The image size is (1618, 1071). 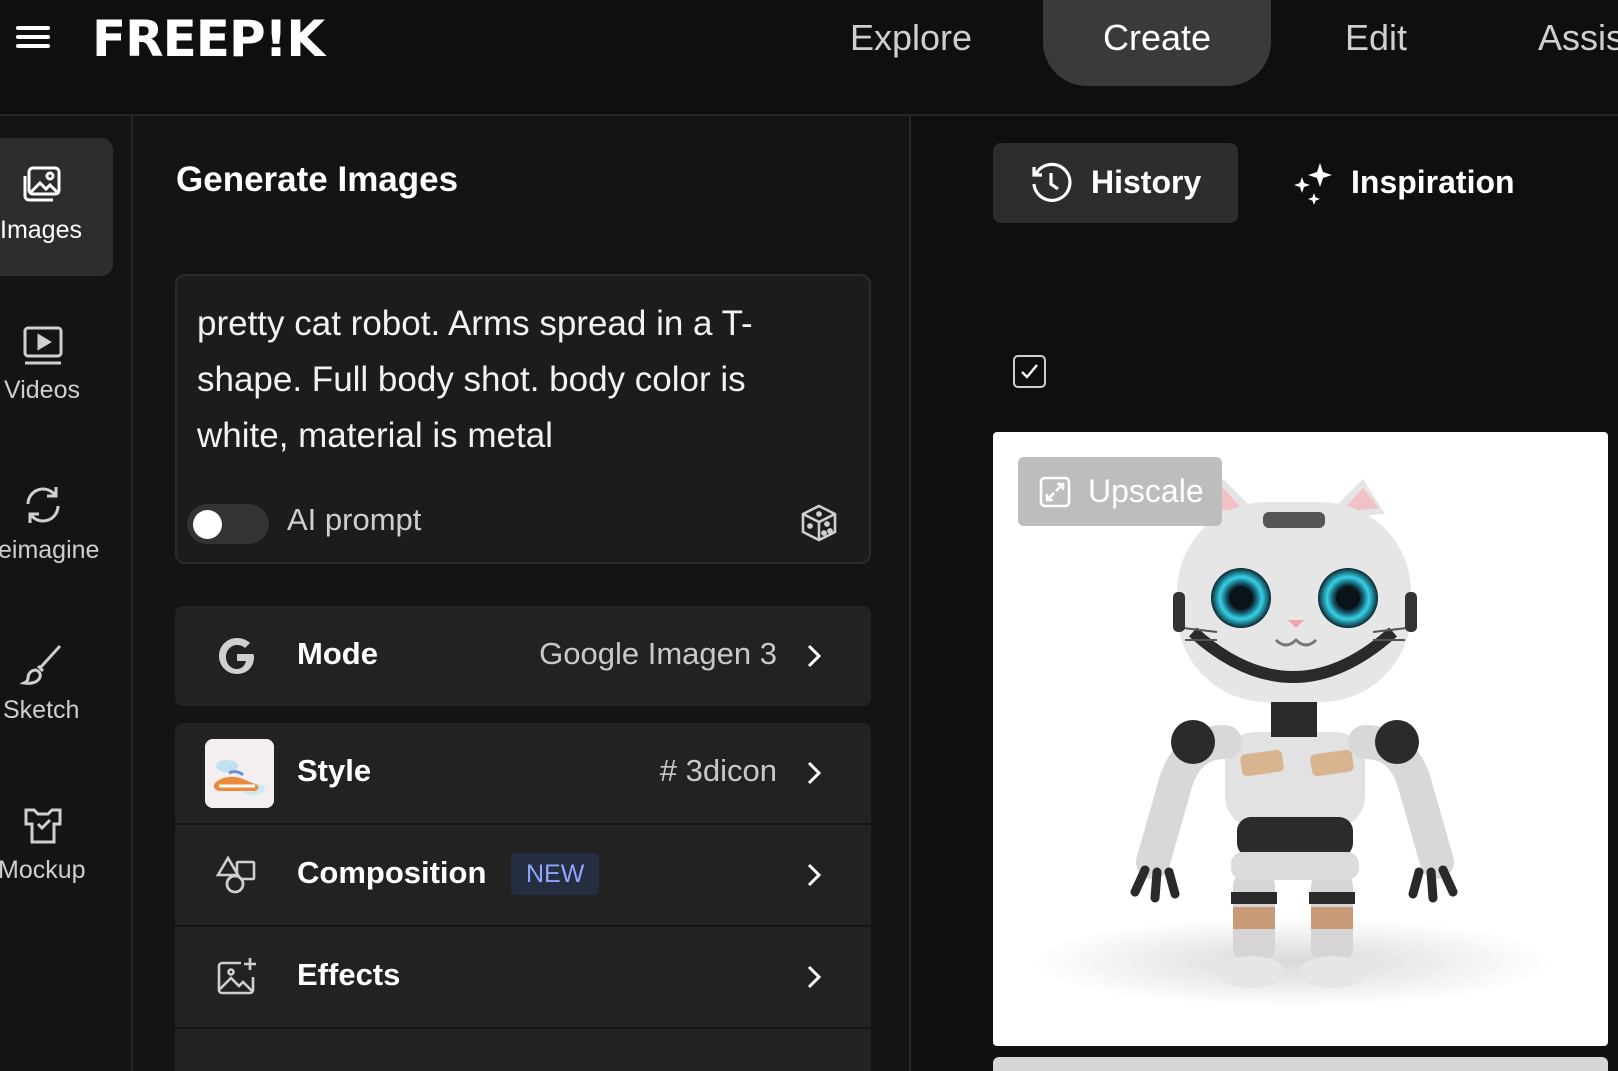 What do you see at coordinates (1300, 1064) in the screenshot?
I see `next-image-card` at bounding box center [1300, 1064].